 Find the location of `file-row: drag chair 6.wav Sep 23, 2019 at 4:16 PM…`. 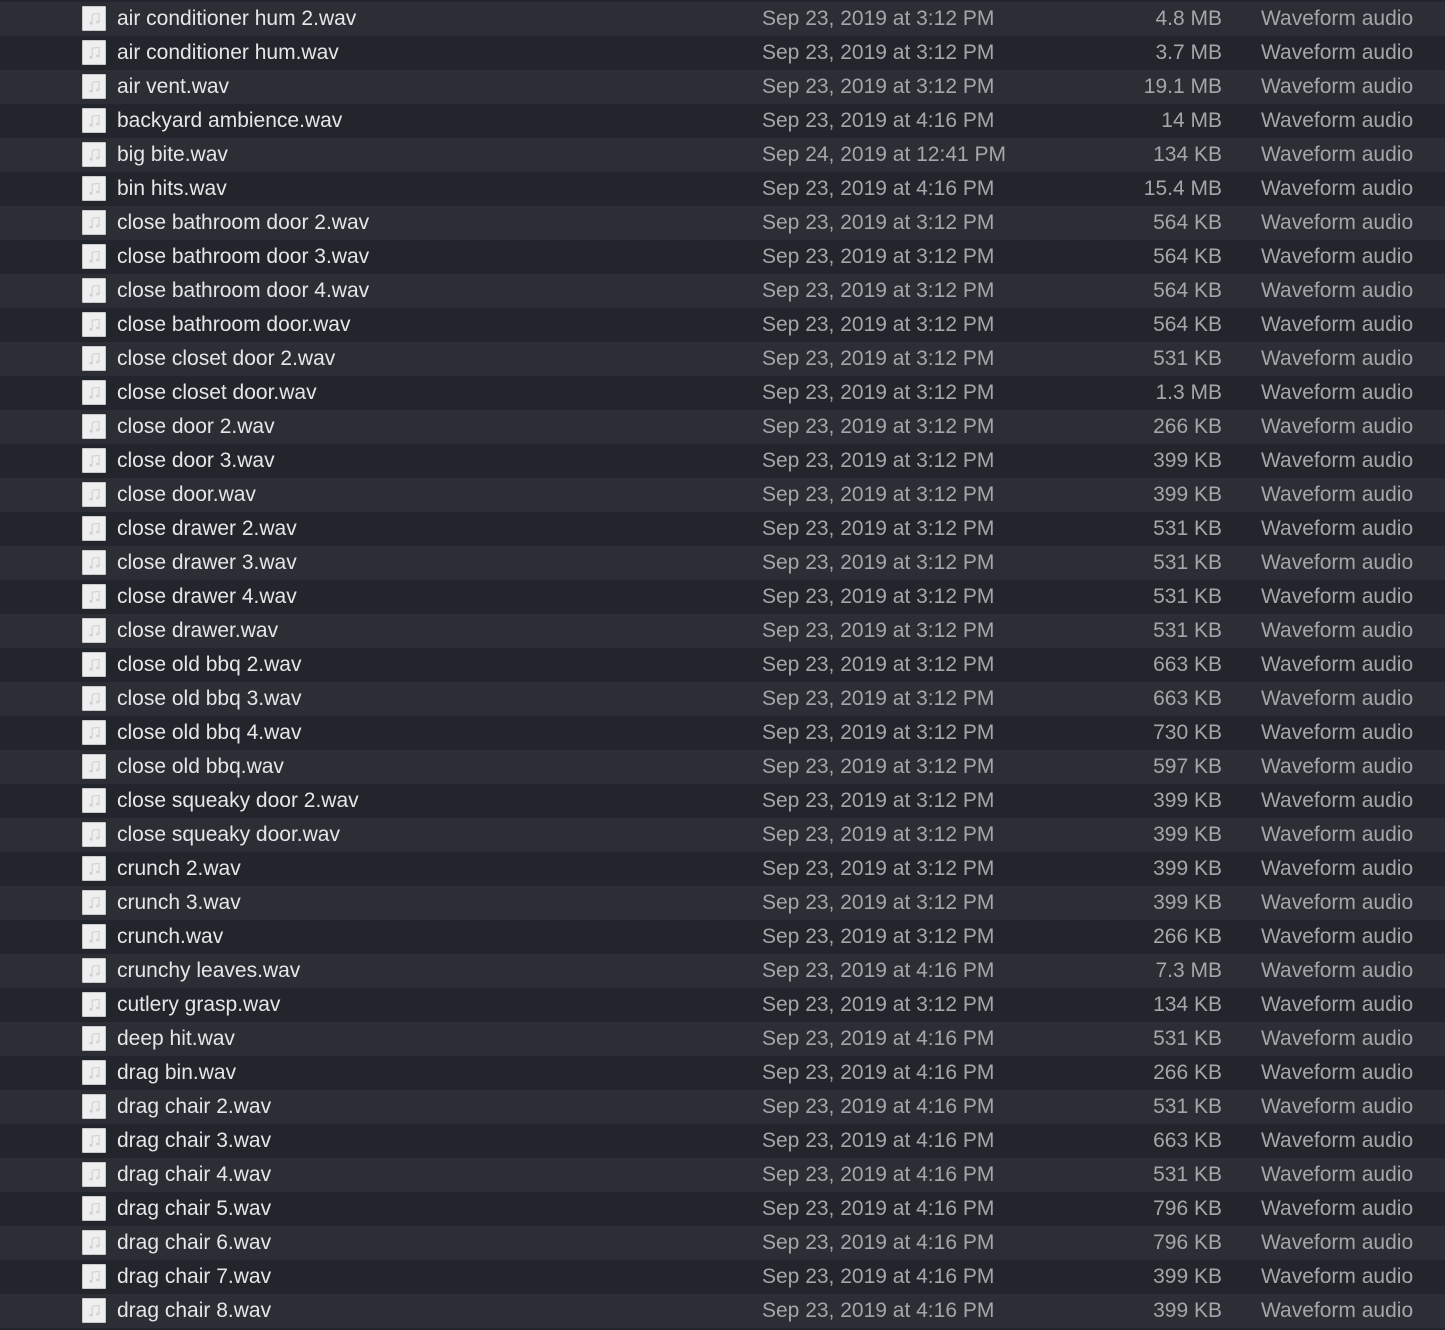

file-row: drag chair 6.wav Sep 23, 2019 at 4:16 PM… is located at coordinates (722, 1243).